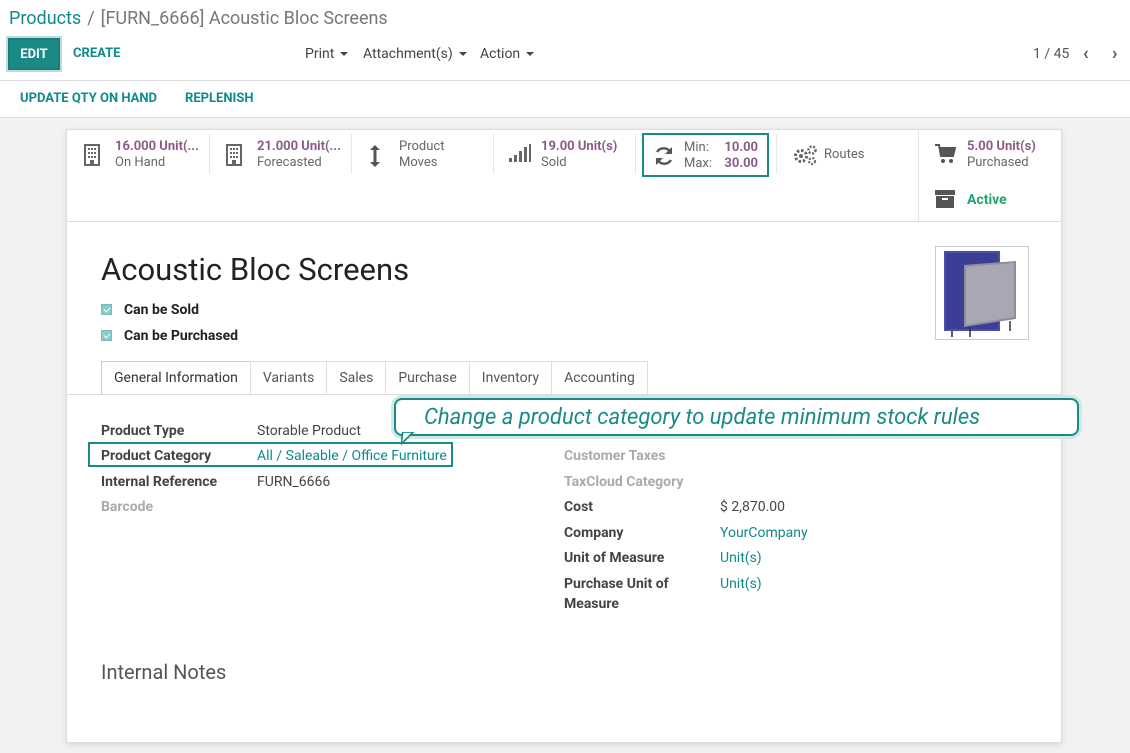  I want to click on active-toggle-button: Active, so click(991, 199).